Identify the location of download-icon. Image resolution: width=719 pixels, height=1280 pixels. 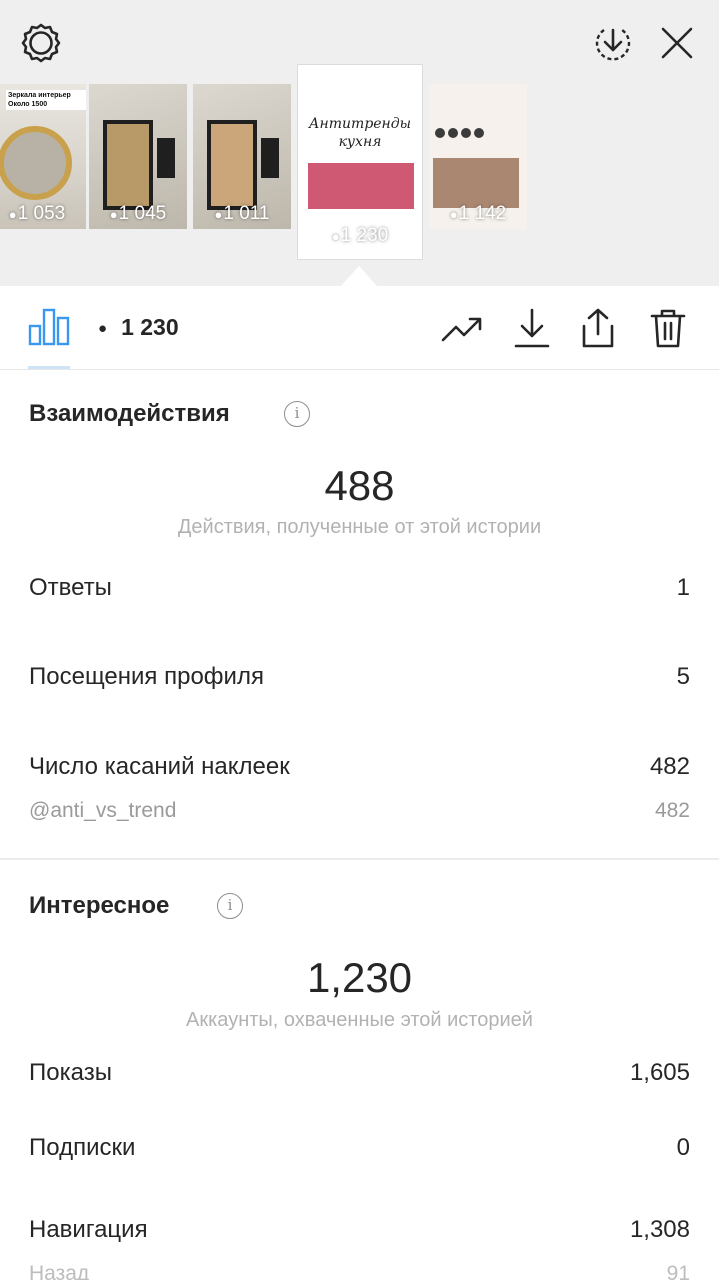
(532, 328).